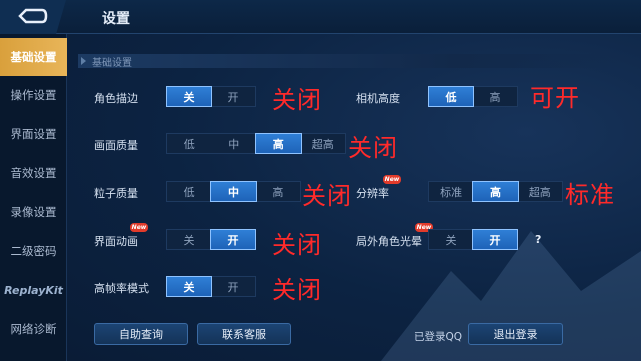 Image resolution: width=641 pixels, height=361 pixels. Describe the element at coordinates (33, 290) in the screenshot. I see `sidebar-item-replaykit: ReplayKit` at that location.